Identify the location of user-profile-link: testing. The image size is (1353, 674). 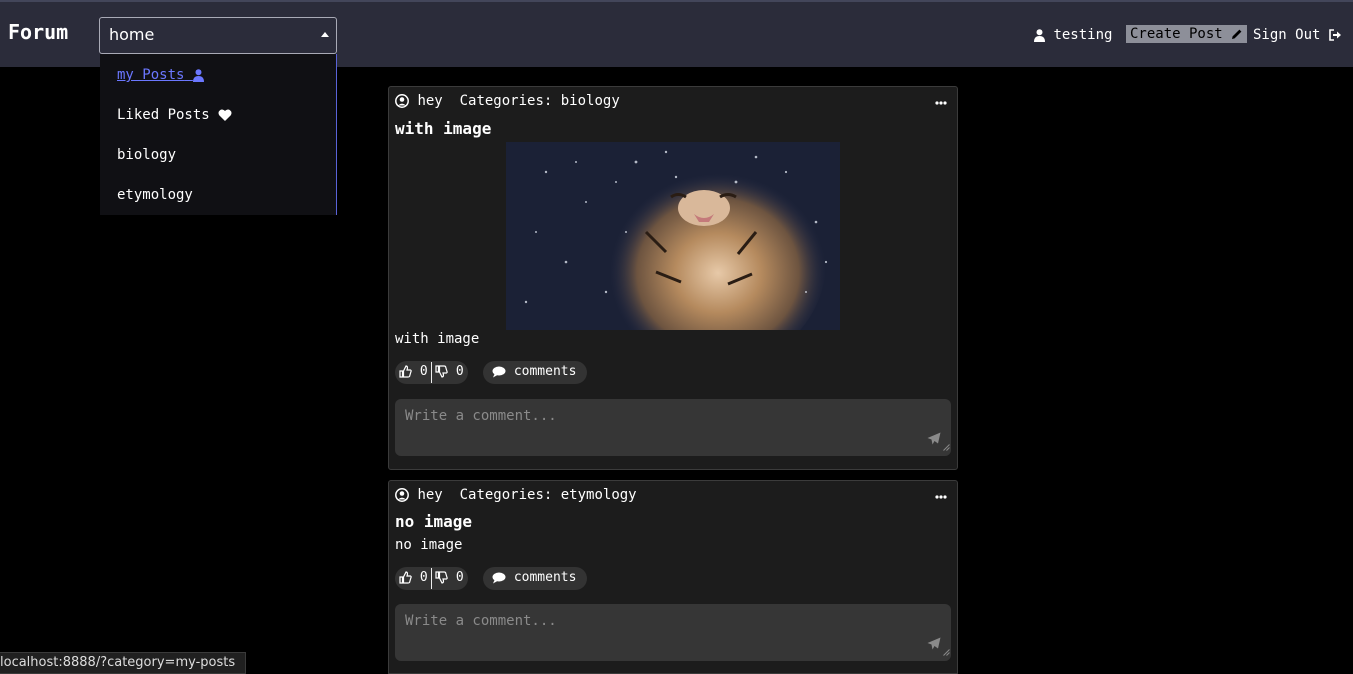
(1073, 35).